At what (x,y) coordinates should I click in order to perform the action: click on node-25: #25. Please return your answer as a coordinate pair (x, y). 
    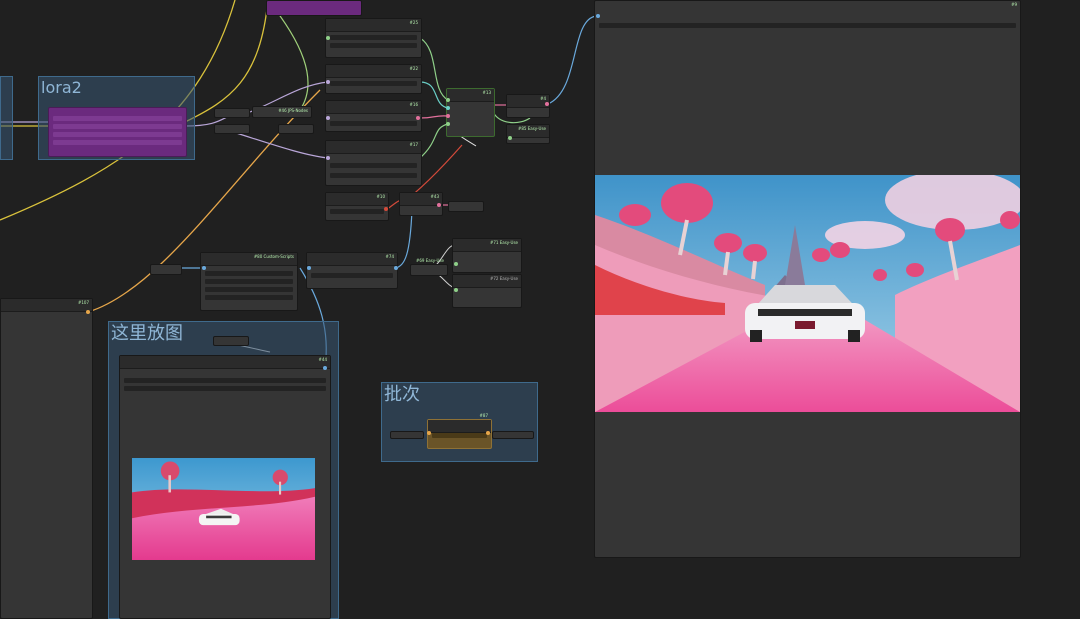
    Looking at the image, I should click on (373, 38).